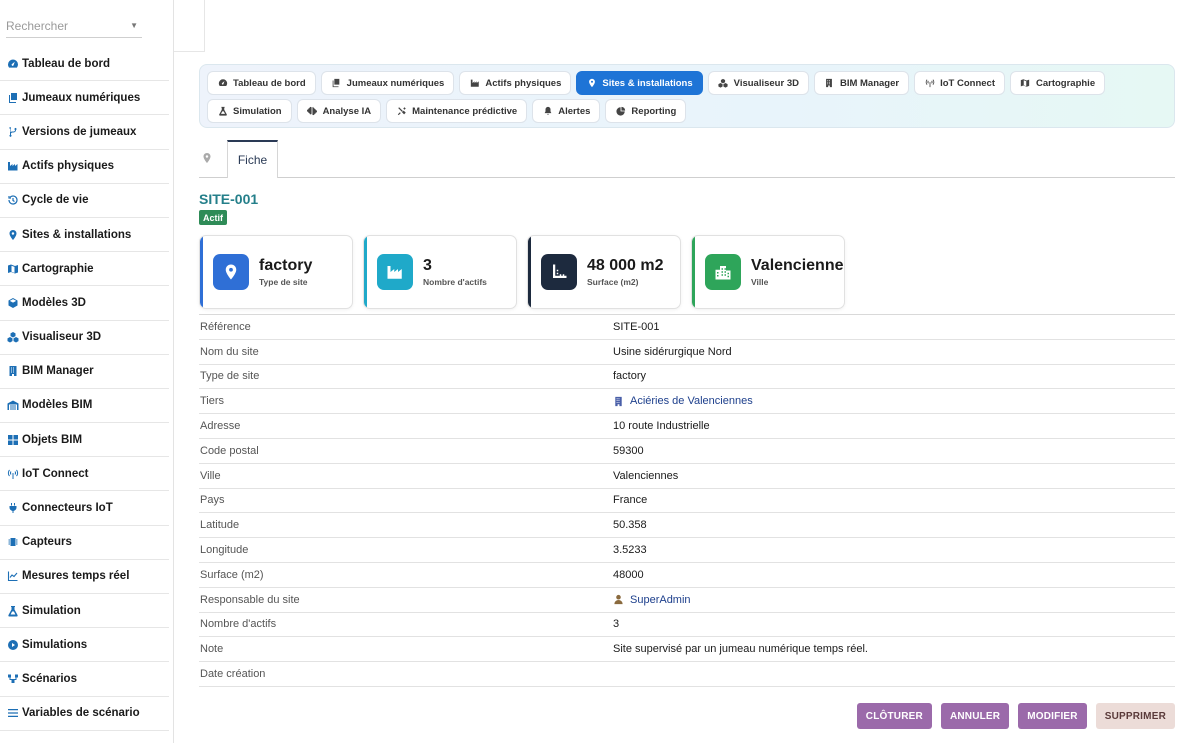 This screenshot has height=743, width=1200. Describe the element at coordinates (13, 713) in the screenshot. I see `sliders-icon` at that location.